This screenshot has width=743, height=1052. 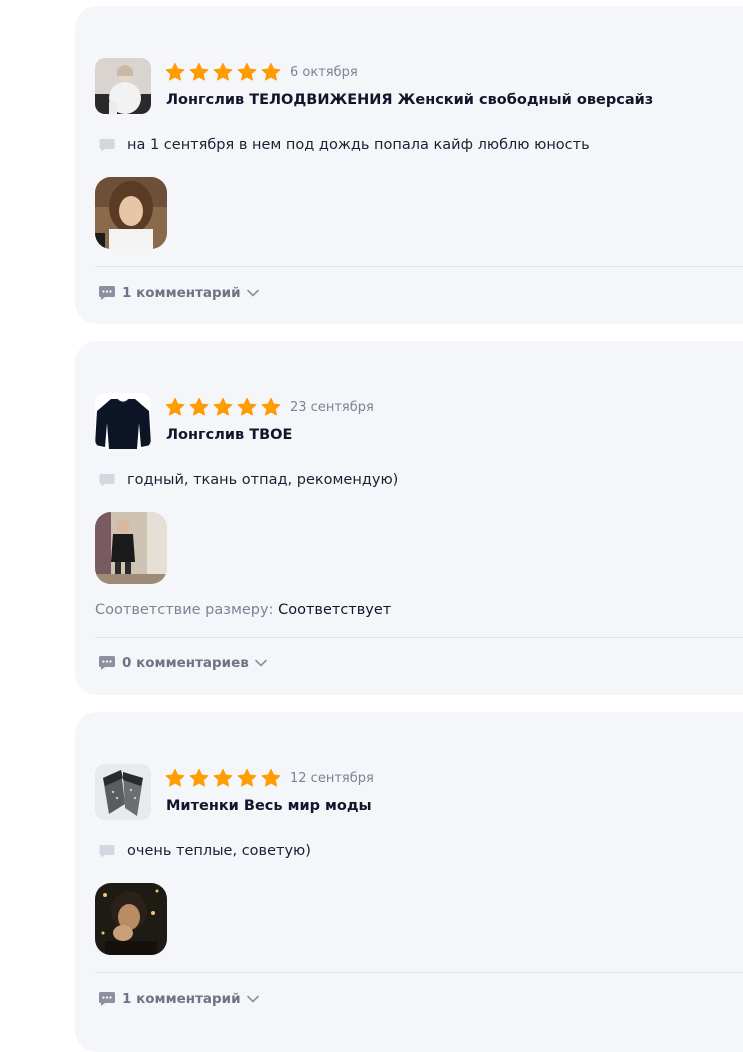 What do you see at coordinates (269, 806) in the screenshot?
I see `product-title: Митенки Весь мир моды` at bounding box center [269, 806].